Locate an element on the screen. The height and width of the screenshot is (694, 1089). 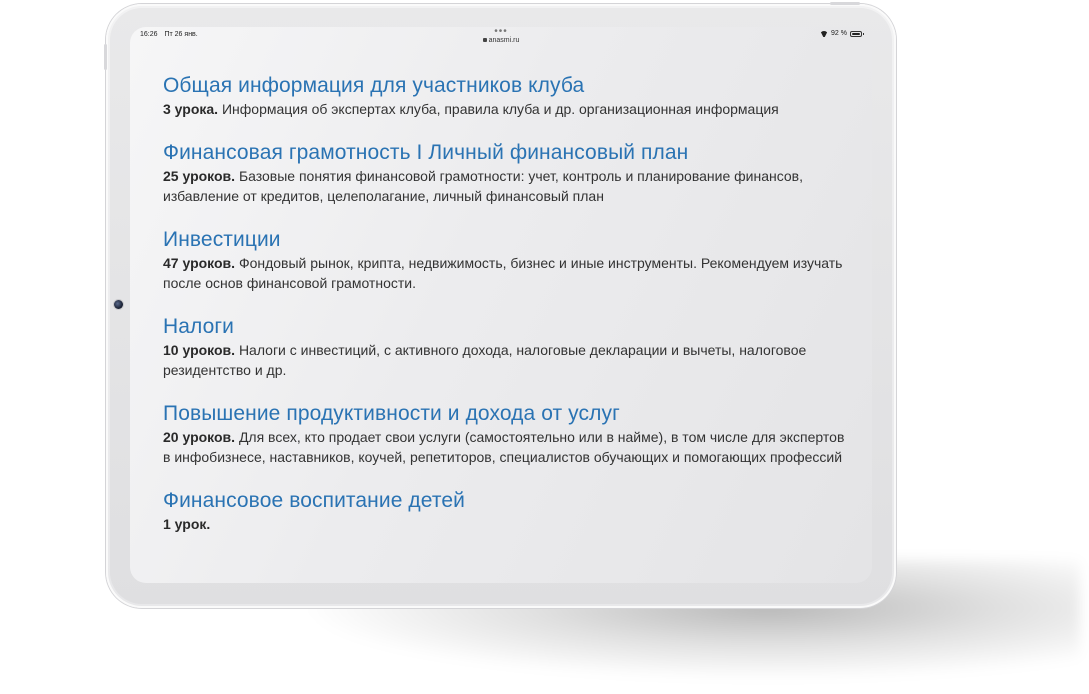
power-button is located at coordinates (845, 3).